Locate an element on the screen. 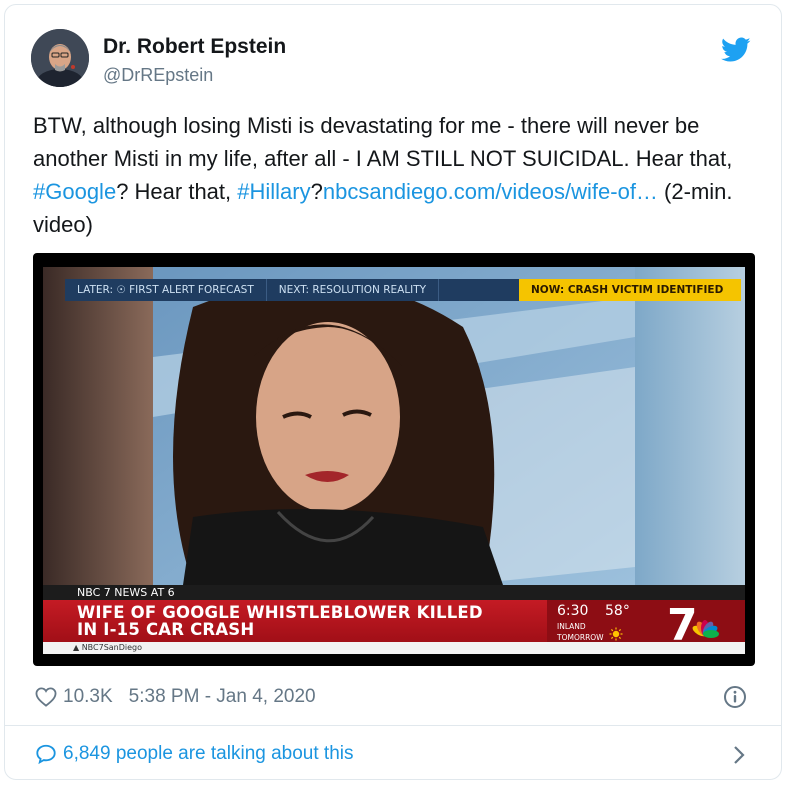 Image resolution: width=792 pixels, height=785 pixels. sun-icon is located at coordinates (616, 634).